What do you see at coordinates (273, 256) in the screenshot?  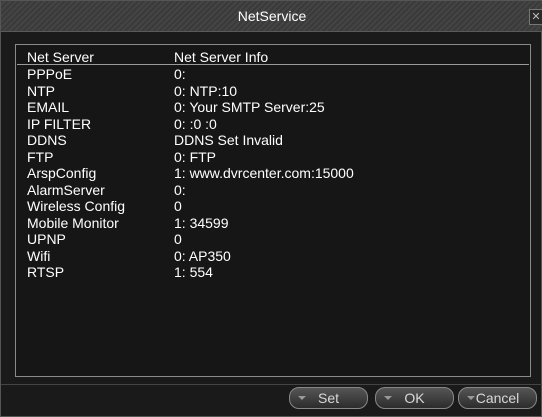 I see `table-row: Wifi 0: AP350` at bounding box center [273, 256].